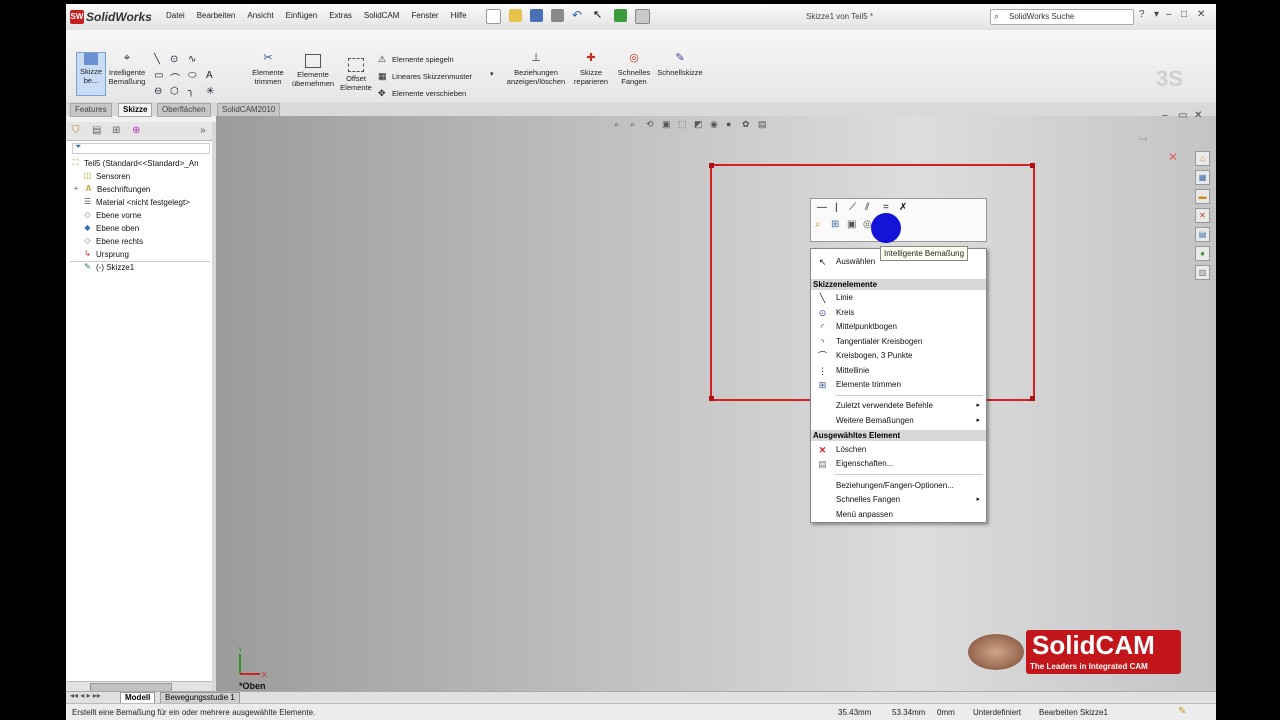 The height and width of the screenshot is (720, 1280). I want to click on menu-datei: Datei, so click(175, 15).